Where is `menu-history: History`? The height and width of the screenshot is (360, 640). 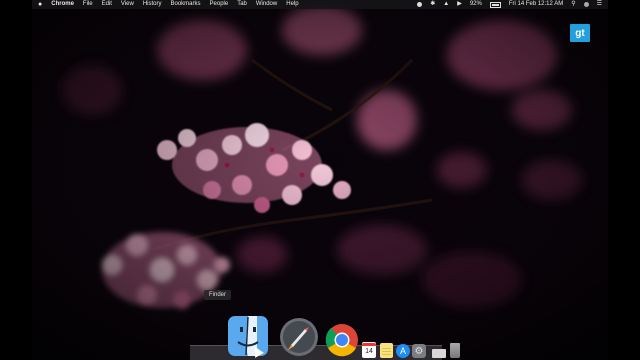 menu-history: History is located at coordinates (152, 4).